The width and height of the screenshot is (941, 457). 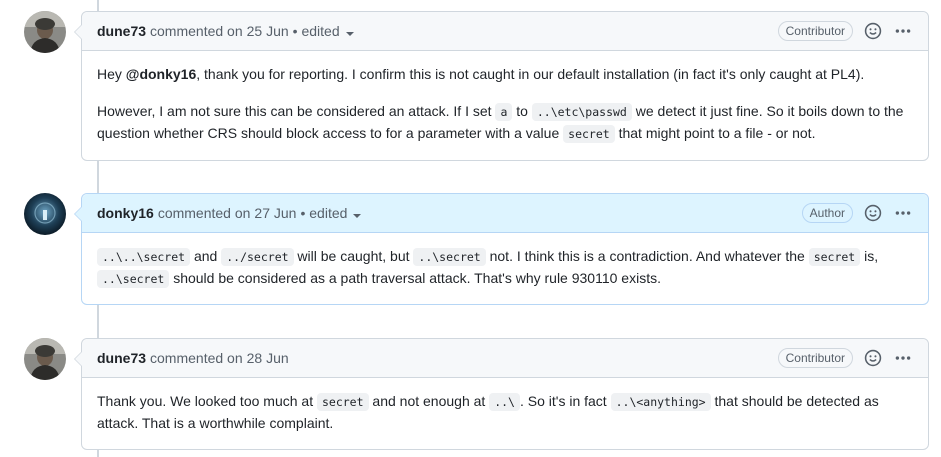 I want to click on comment-author: donky16, so click(x=125, y=213).